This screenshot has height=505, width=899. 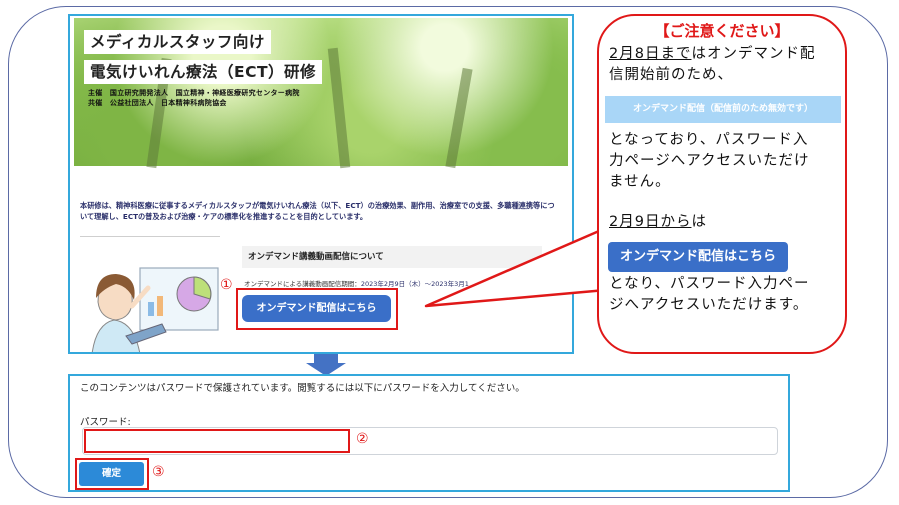 I want to click on notice-line-1-rest: はオンデマンド配, so click(x=753, y=54).